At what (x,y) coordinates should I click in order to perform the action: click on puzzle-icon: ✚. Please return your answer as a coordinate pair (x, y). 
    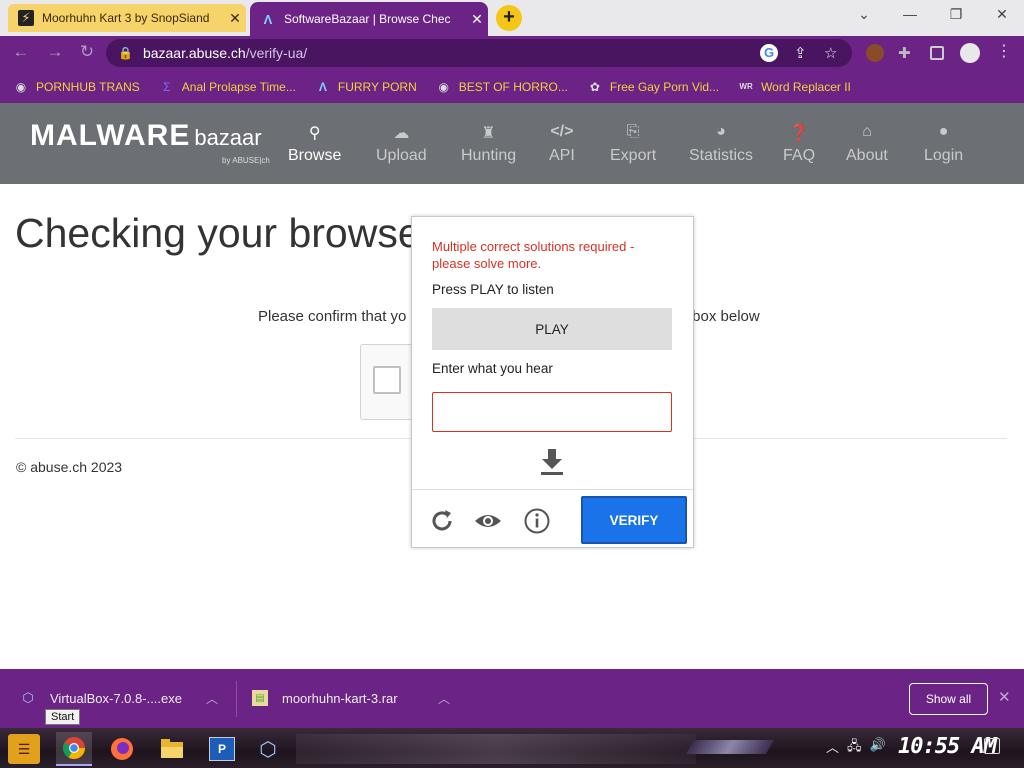
    Looking at the image, I should click on (907, 53).